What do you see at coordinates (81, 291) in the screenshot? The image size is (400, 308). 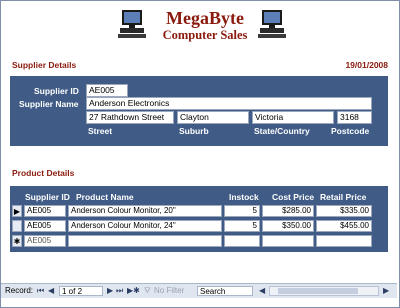 I see `record-position-field: 1 of 2` at bounding box center [81, 291].